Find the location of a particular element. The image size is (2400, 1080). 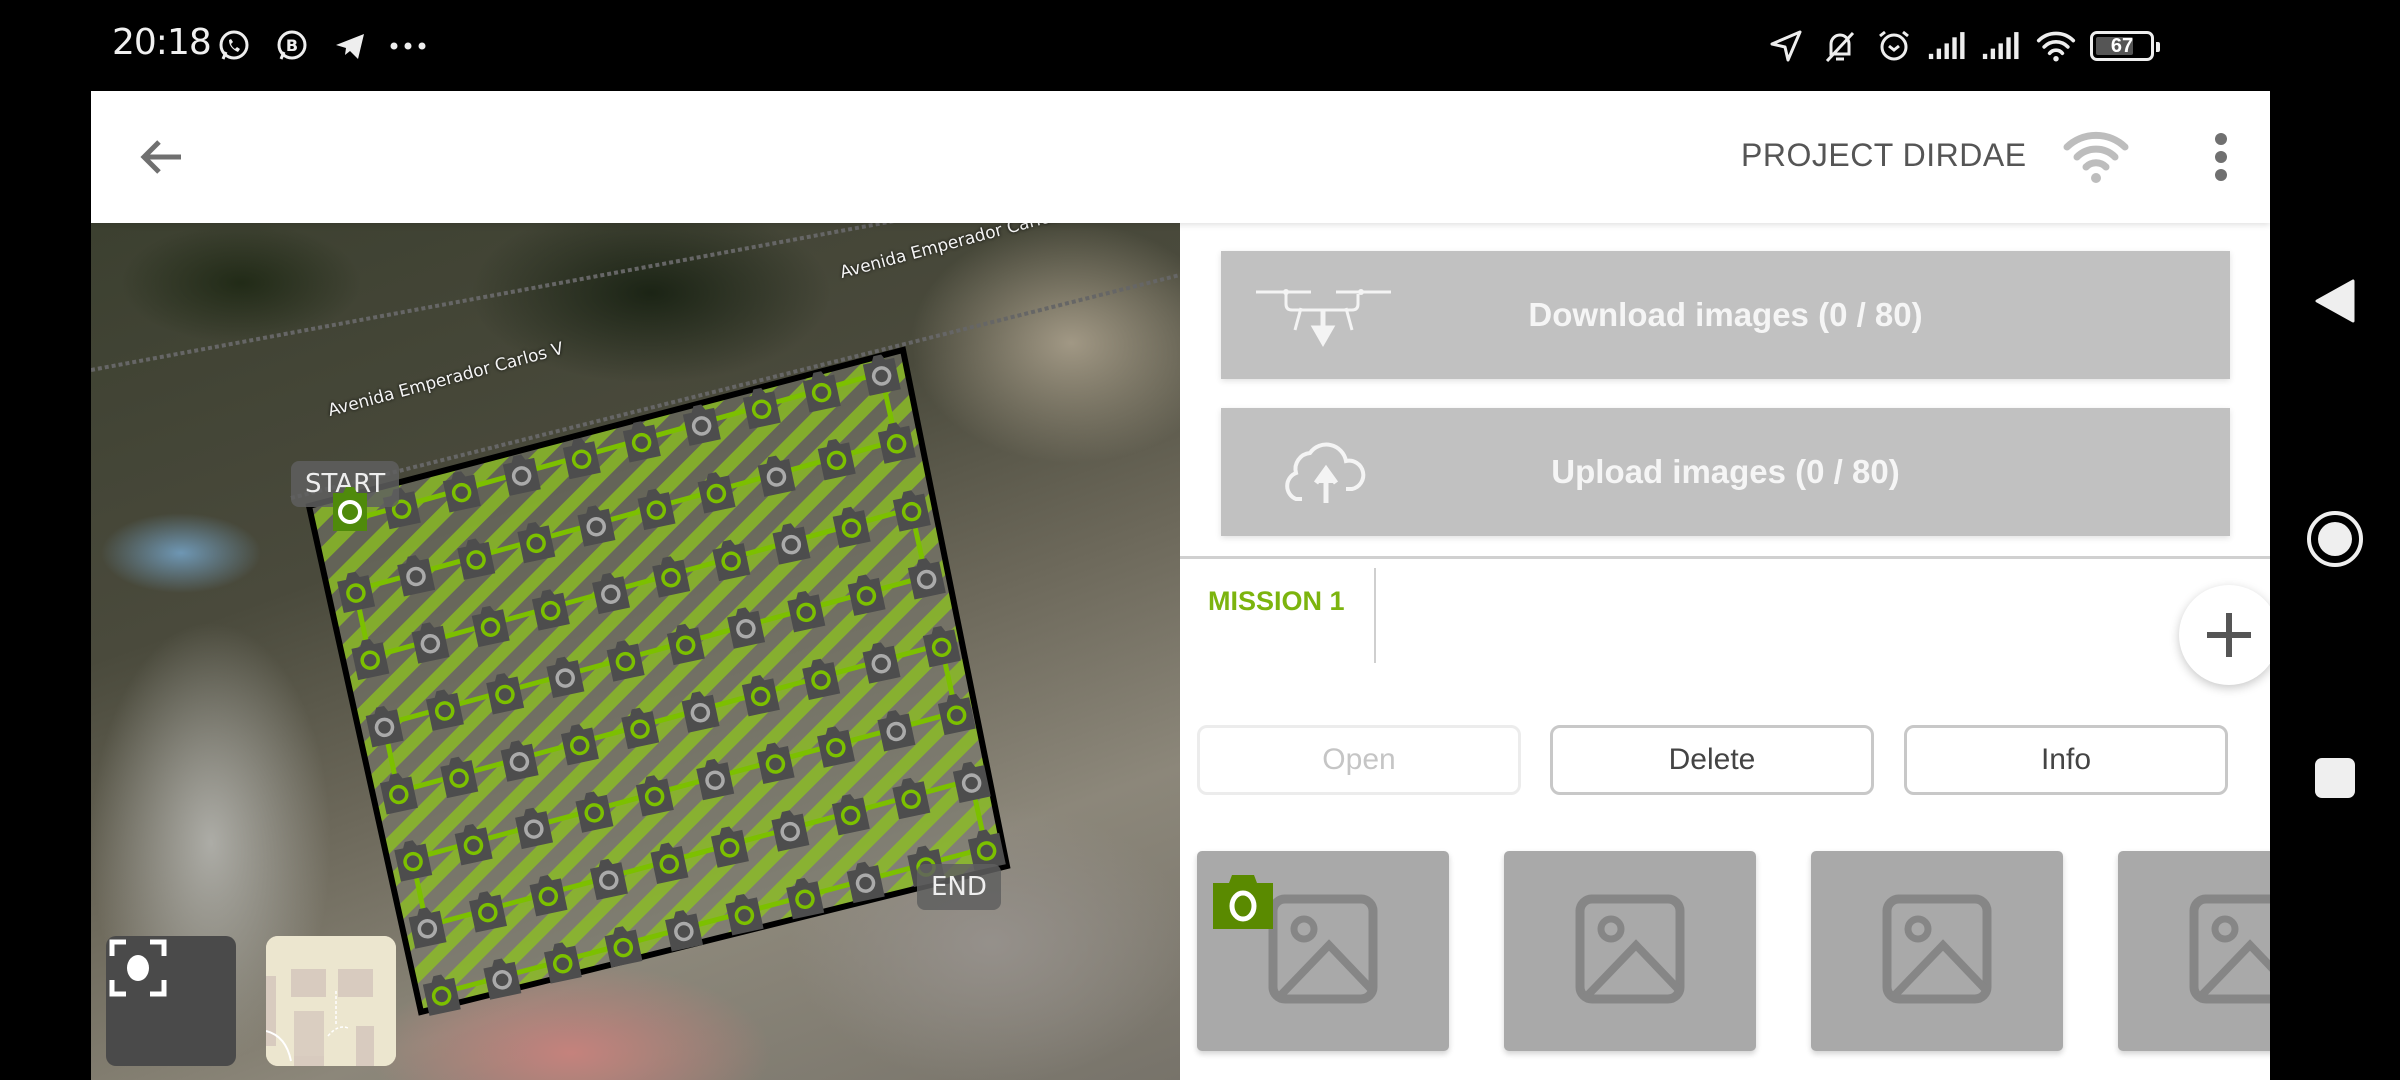

map-layer-button is located at coordinates (331, 1001).